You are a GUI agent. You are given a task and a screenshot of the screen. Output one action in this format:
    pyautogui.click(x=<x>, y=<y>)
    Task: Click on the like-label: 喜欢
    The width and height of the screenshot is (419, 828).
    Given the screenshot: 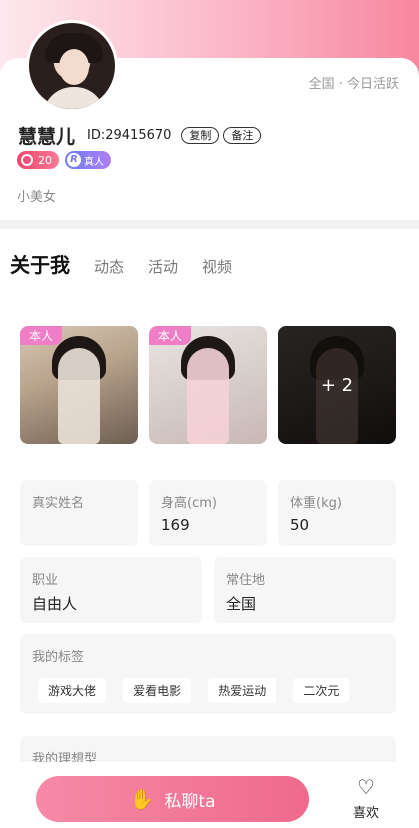 What is the action you would take?
    pyautogui.click(x=365, y=813)
    